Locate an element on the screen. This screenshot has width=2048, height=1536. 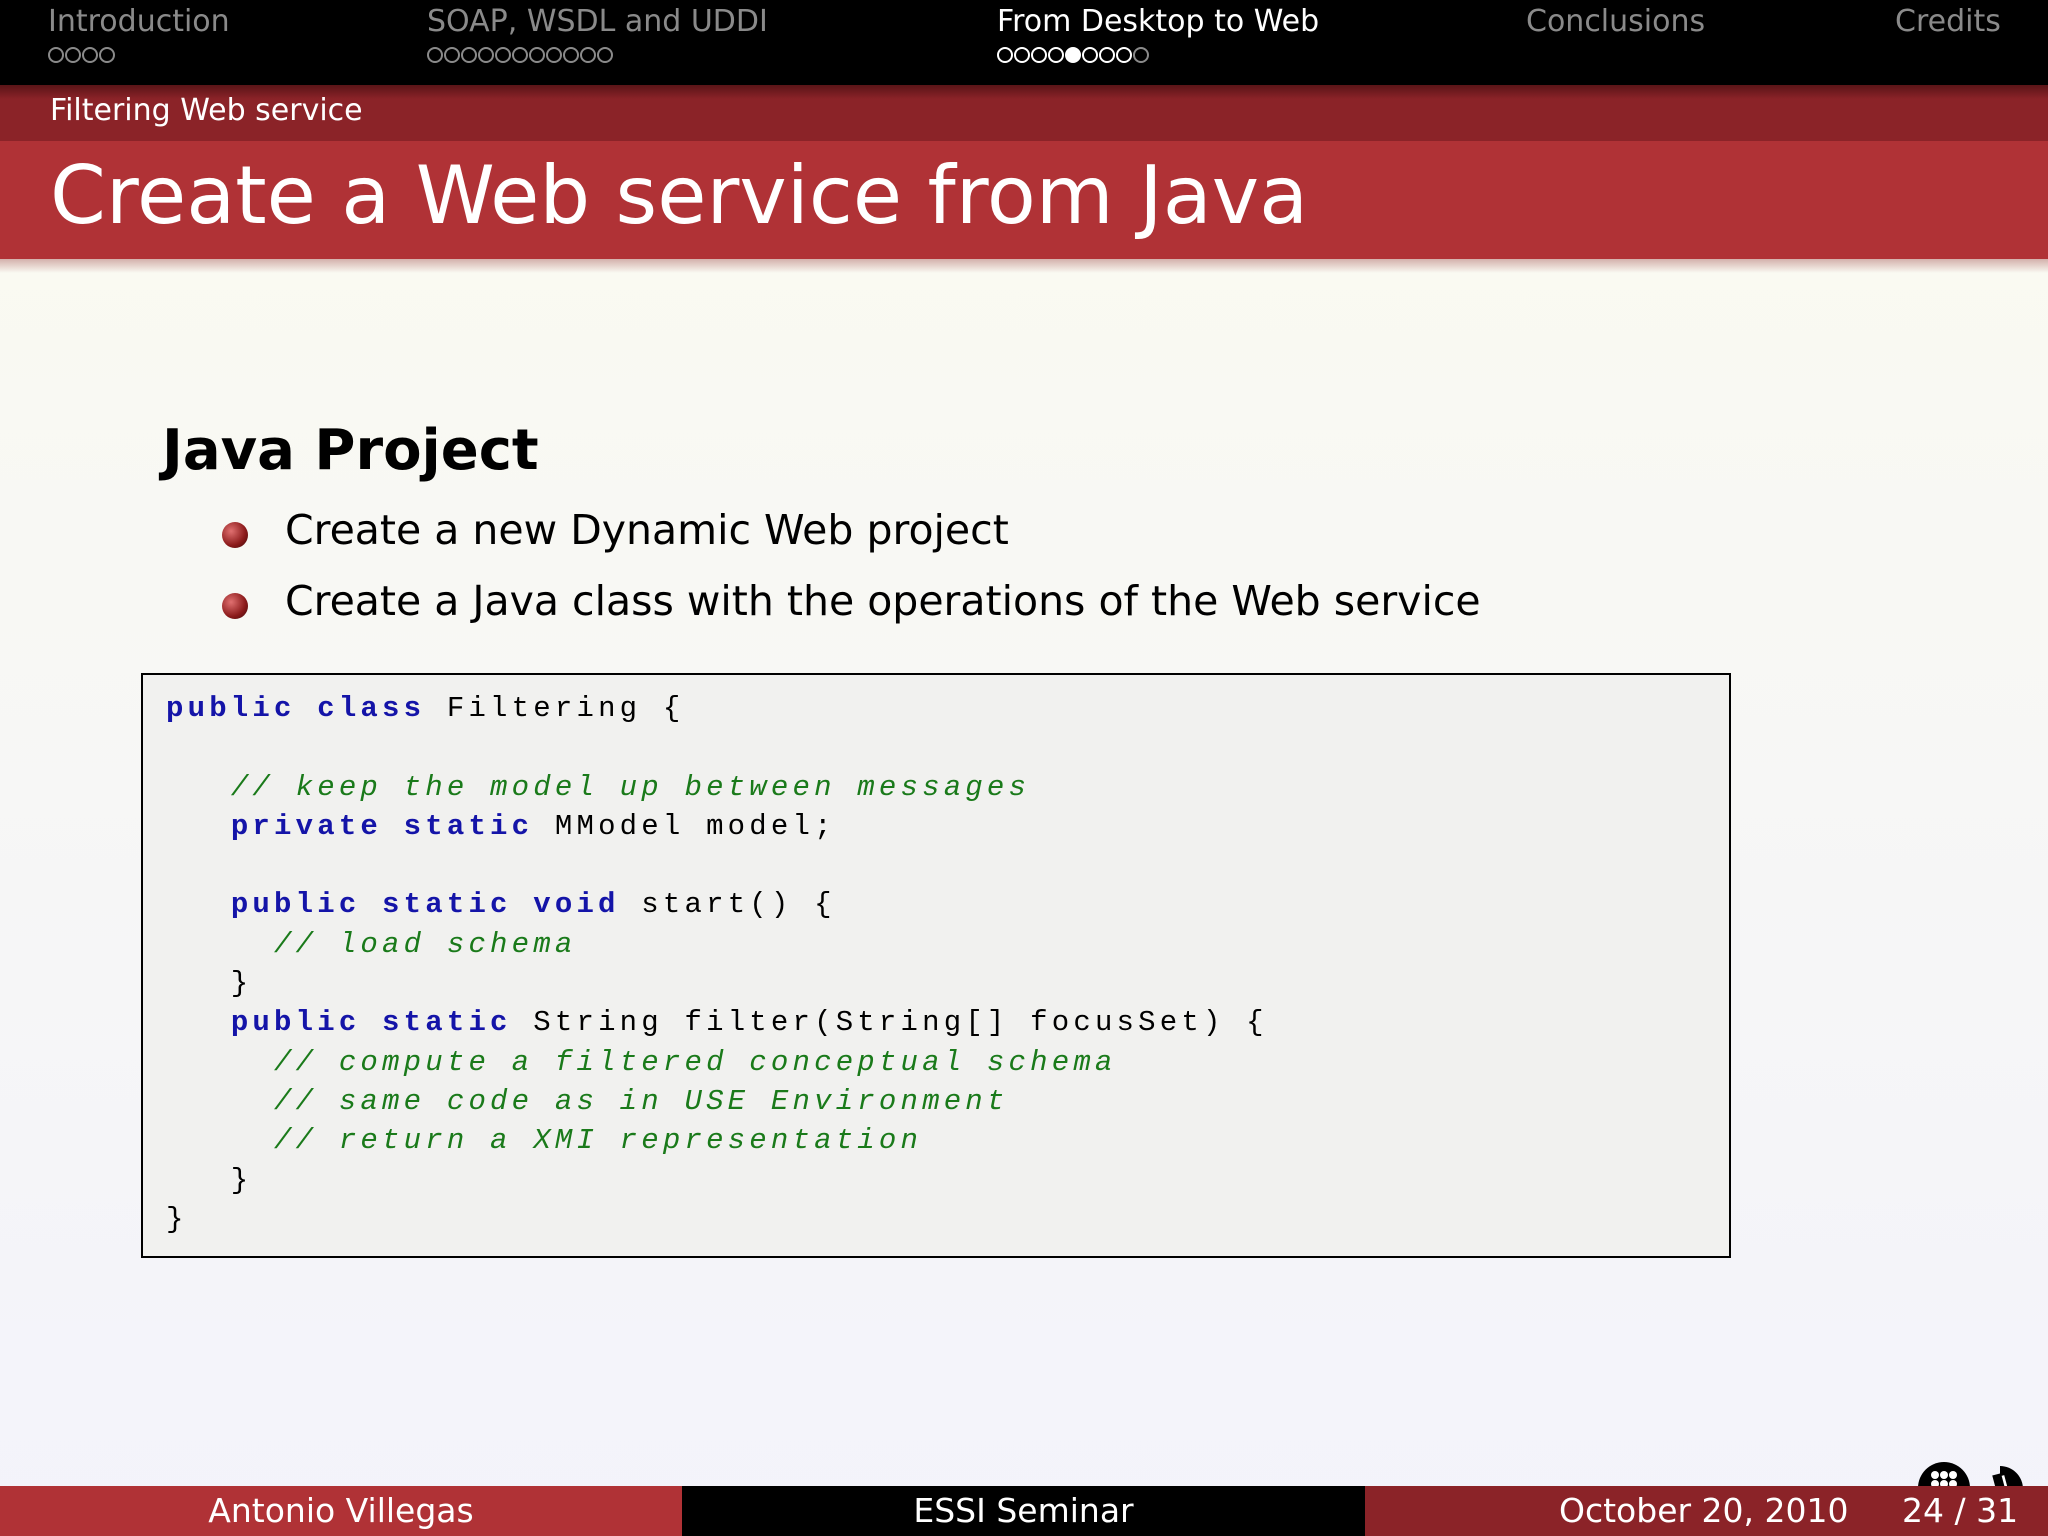
title-bar: Create a Web service from Java is located at coordinates (1024, 200).